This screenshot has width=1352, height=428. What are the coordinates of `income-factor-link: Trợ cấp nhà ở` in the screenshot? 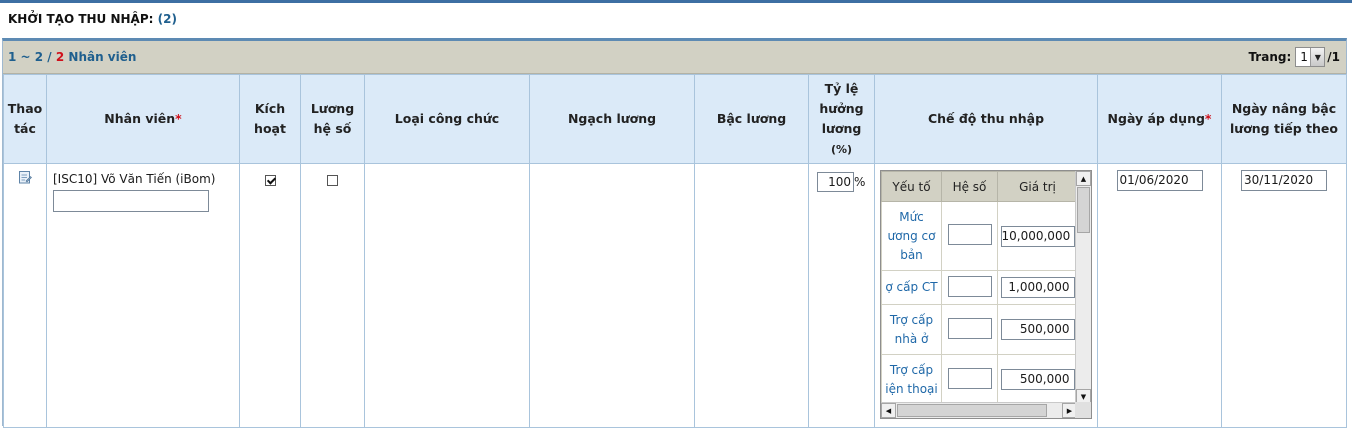 It's located at (911, 329).